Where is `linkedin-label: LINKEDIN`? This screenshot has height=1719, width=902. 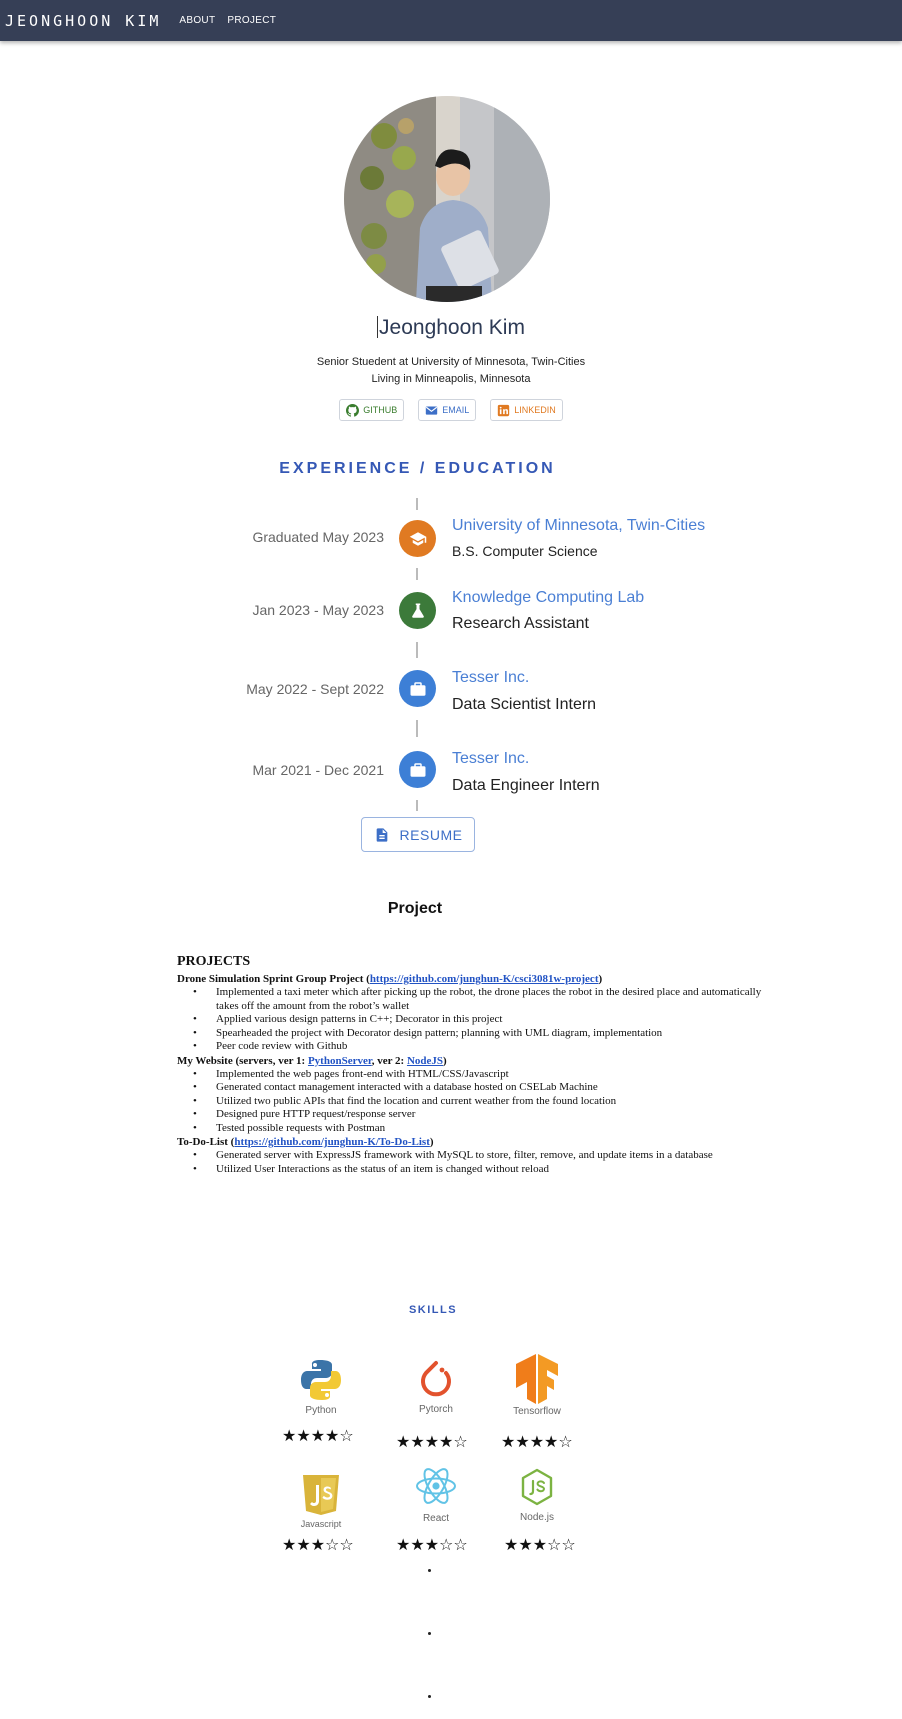 linkedin-label: LINKEDIN is located at coordinates (535, 410).